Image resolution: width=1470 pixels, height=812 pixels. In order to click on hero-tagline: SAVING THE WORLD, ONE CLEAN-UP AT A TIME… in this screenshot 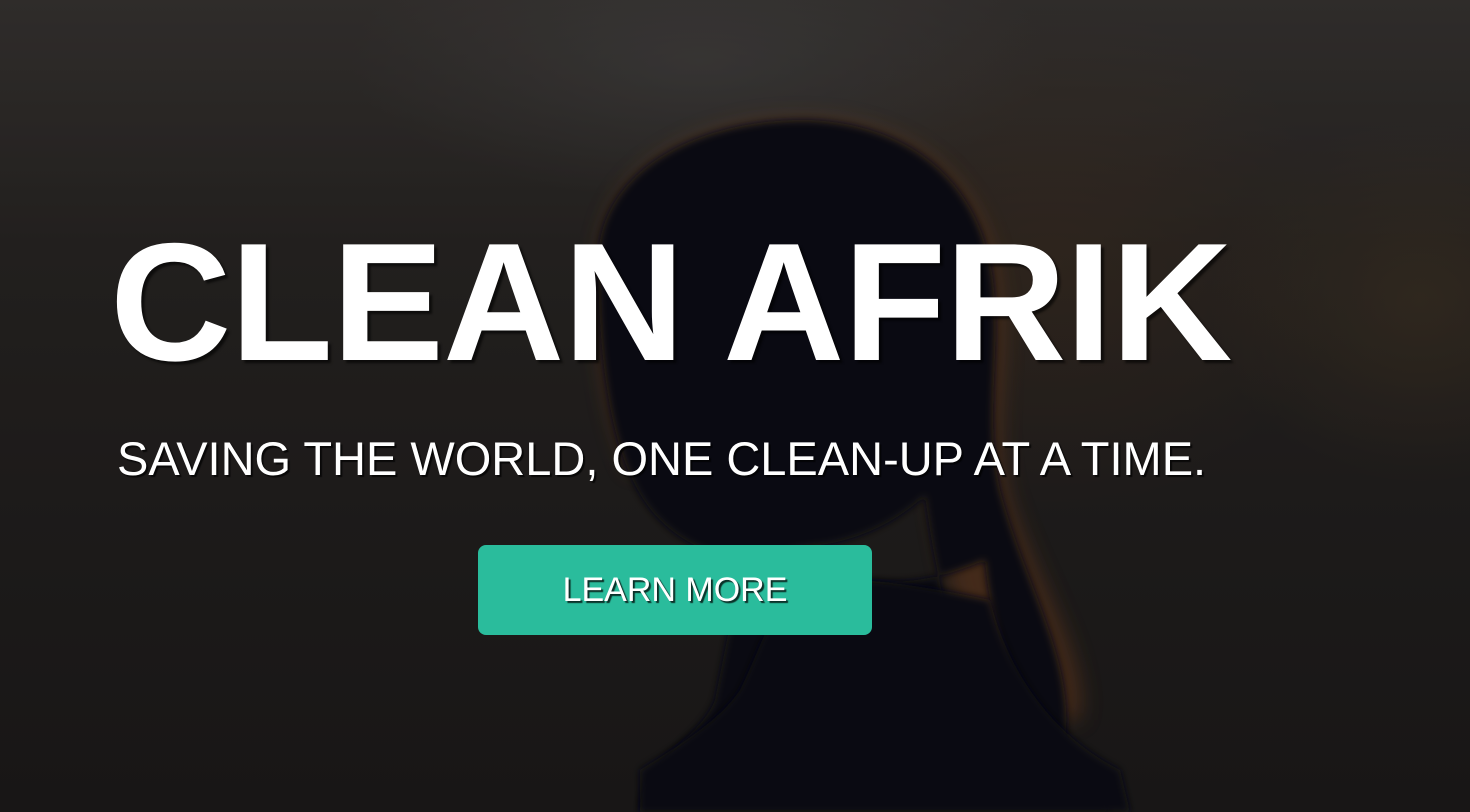, I will do `click(662, 458)`.